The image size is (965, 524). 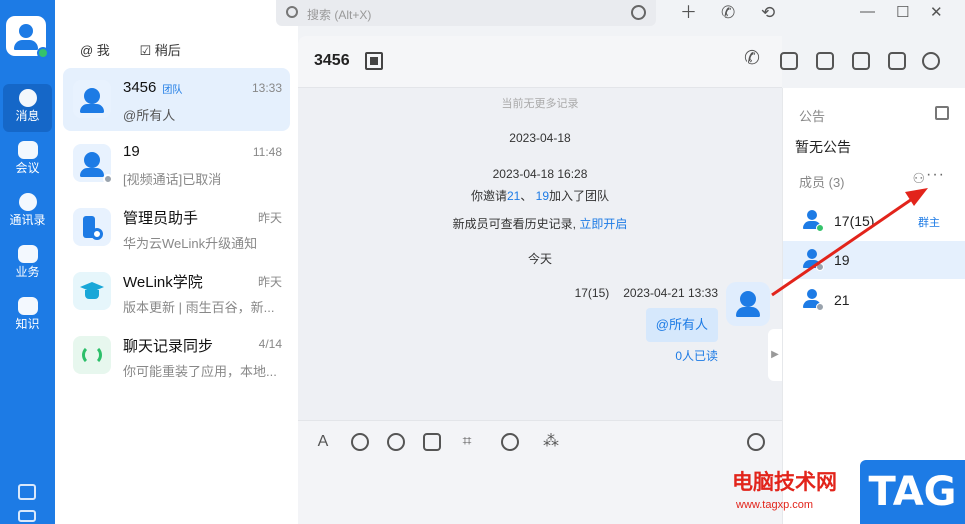 What do you see at coordinates (95, 50) in the screenshot?
I see `filter-mention: @ 我` at bounding box center [95, 50].